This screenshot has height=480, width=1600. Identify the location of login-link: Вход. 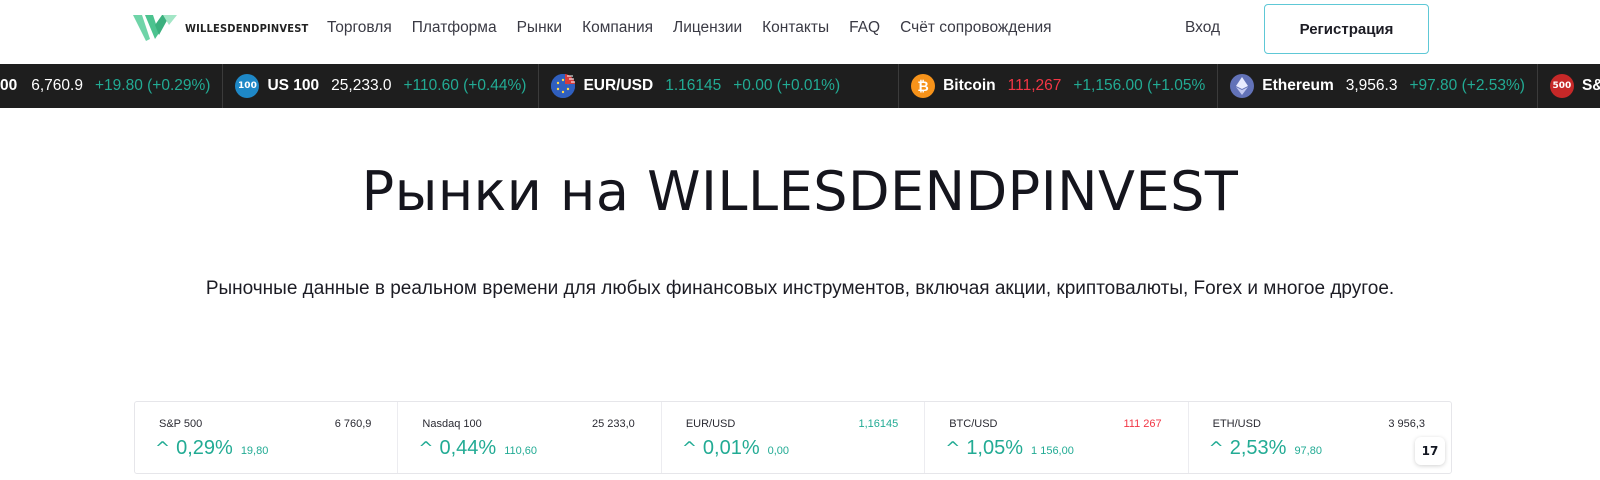
(1202, 28).